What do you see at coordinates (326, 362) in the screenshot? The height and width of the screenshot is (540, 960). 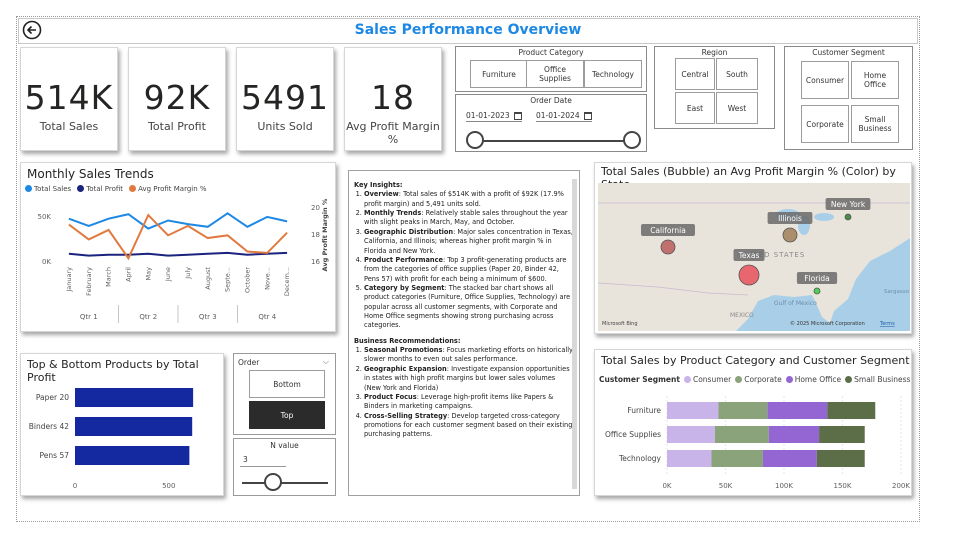 I see `chevron-down-icon: ⌵` at bounding box center [326, 362].